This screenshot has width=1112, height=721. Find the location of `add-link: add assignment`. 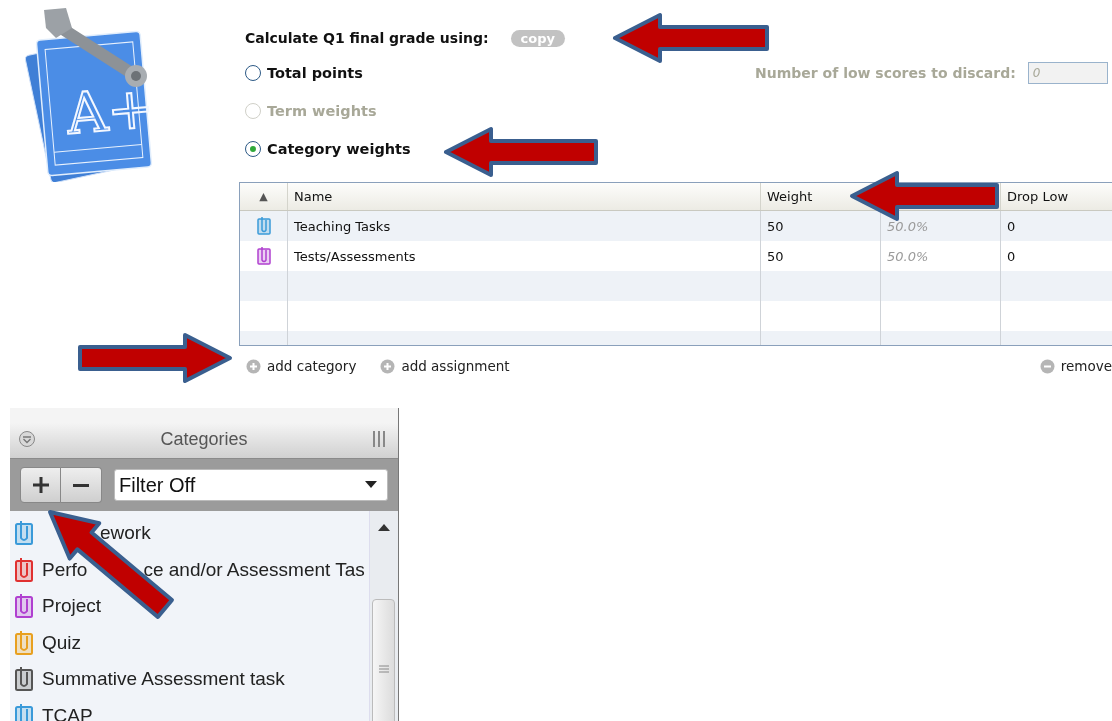

add-link: add assignment is located at coordinates (445, 366).